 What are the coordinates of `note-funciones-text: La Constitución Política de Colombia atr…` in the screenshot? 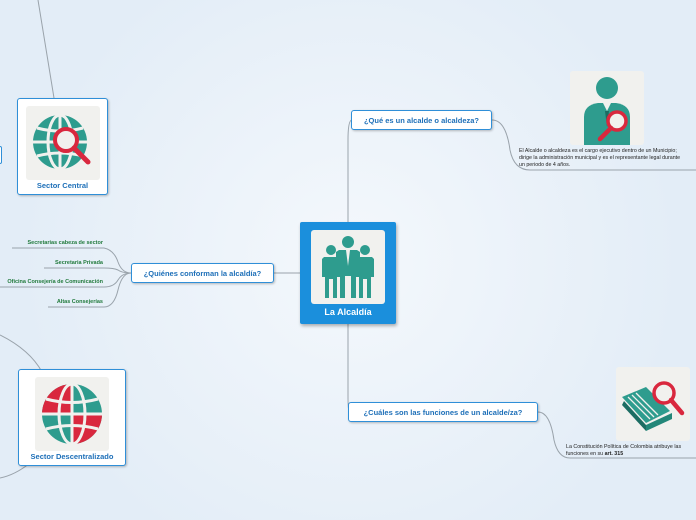 It's located at (624, 450).